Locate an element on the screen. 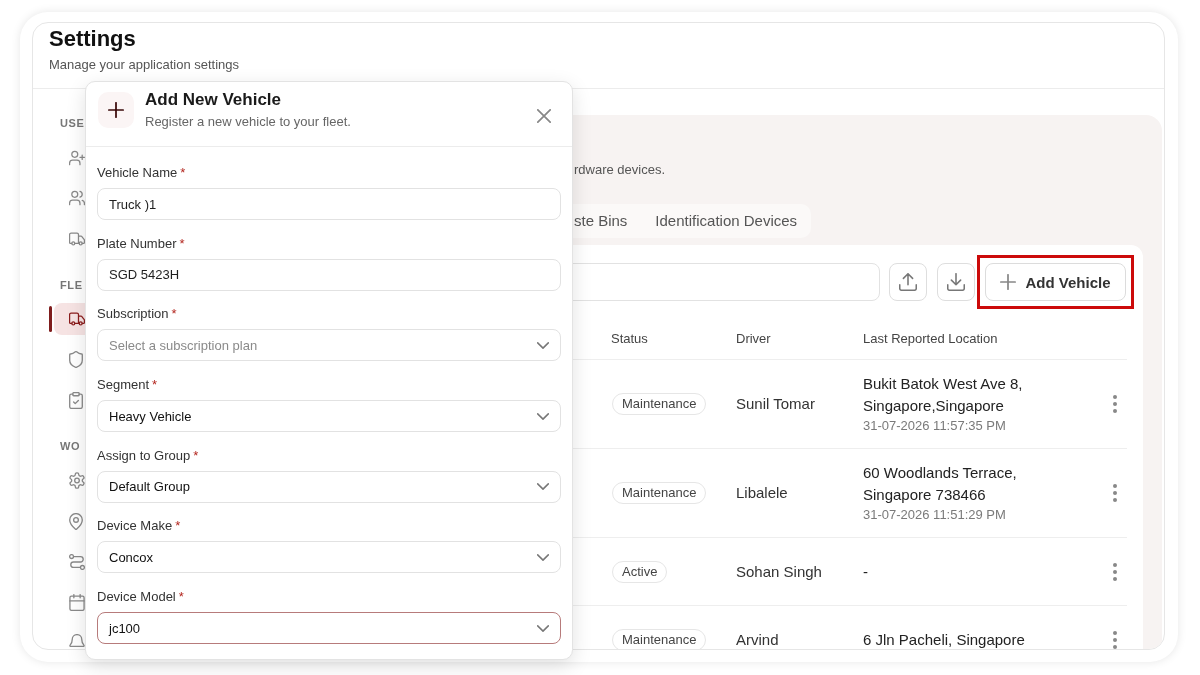  add-vehicle-button: Add Vehicle is located at coordinates (1055, 282).